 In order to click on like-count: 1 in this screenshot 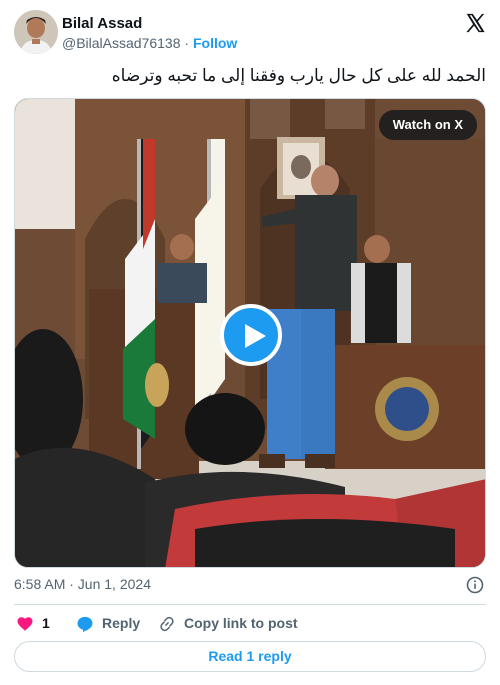, I will do `click(46, 623)`.